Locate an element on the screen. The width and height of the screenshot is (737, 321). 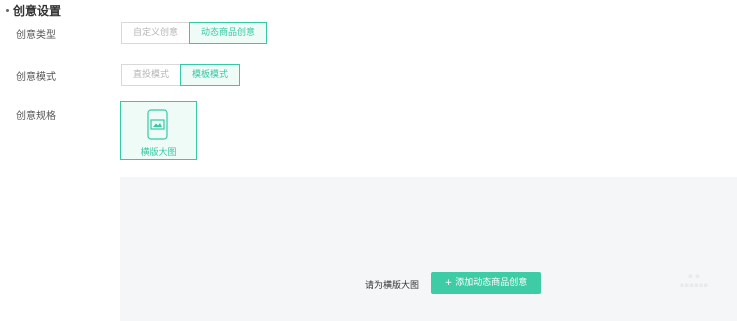
creative-mode-selector: 直投模式 模板模式 is located at coordinates (181, 75).